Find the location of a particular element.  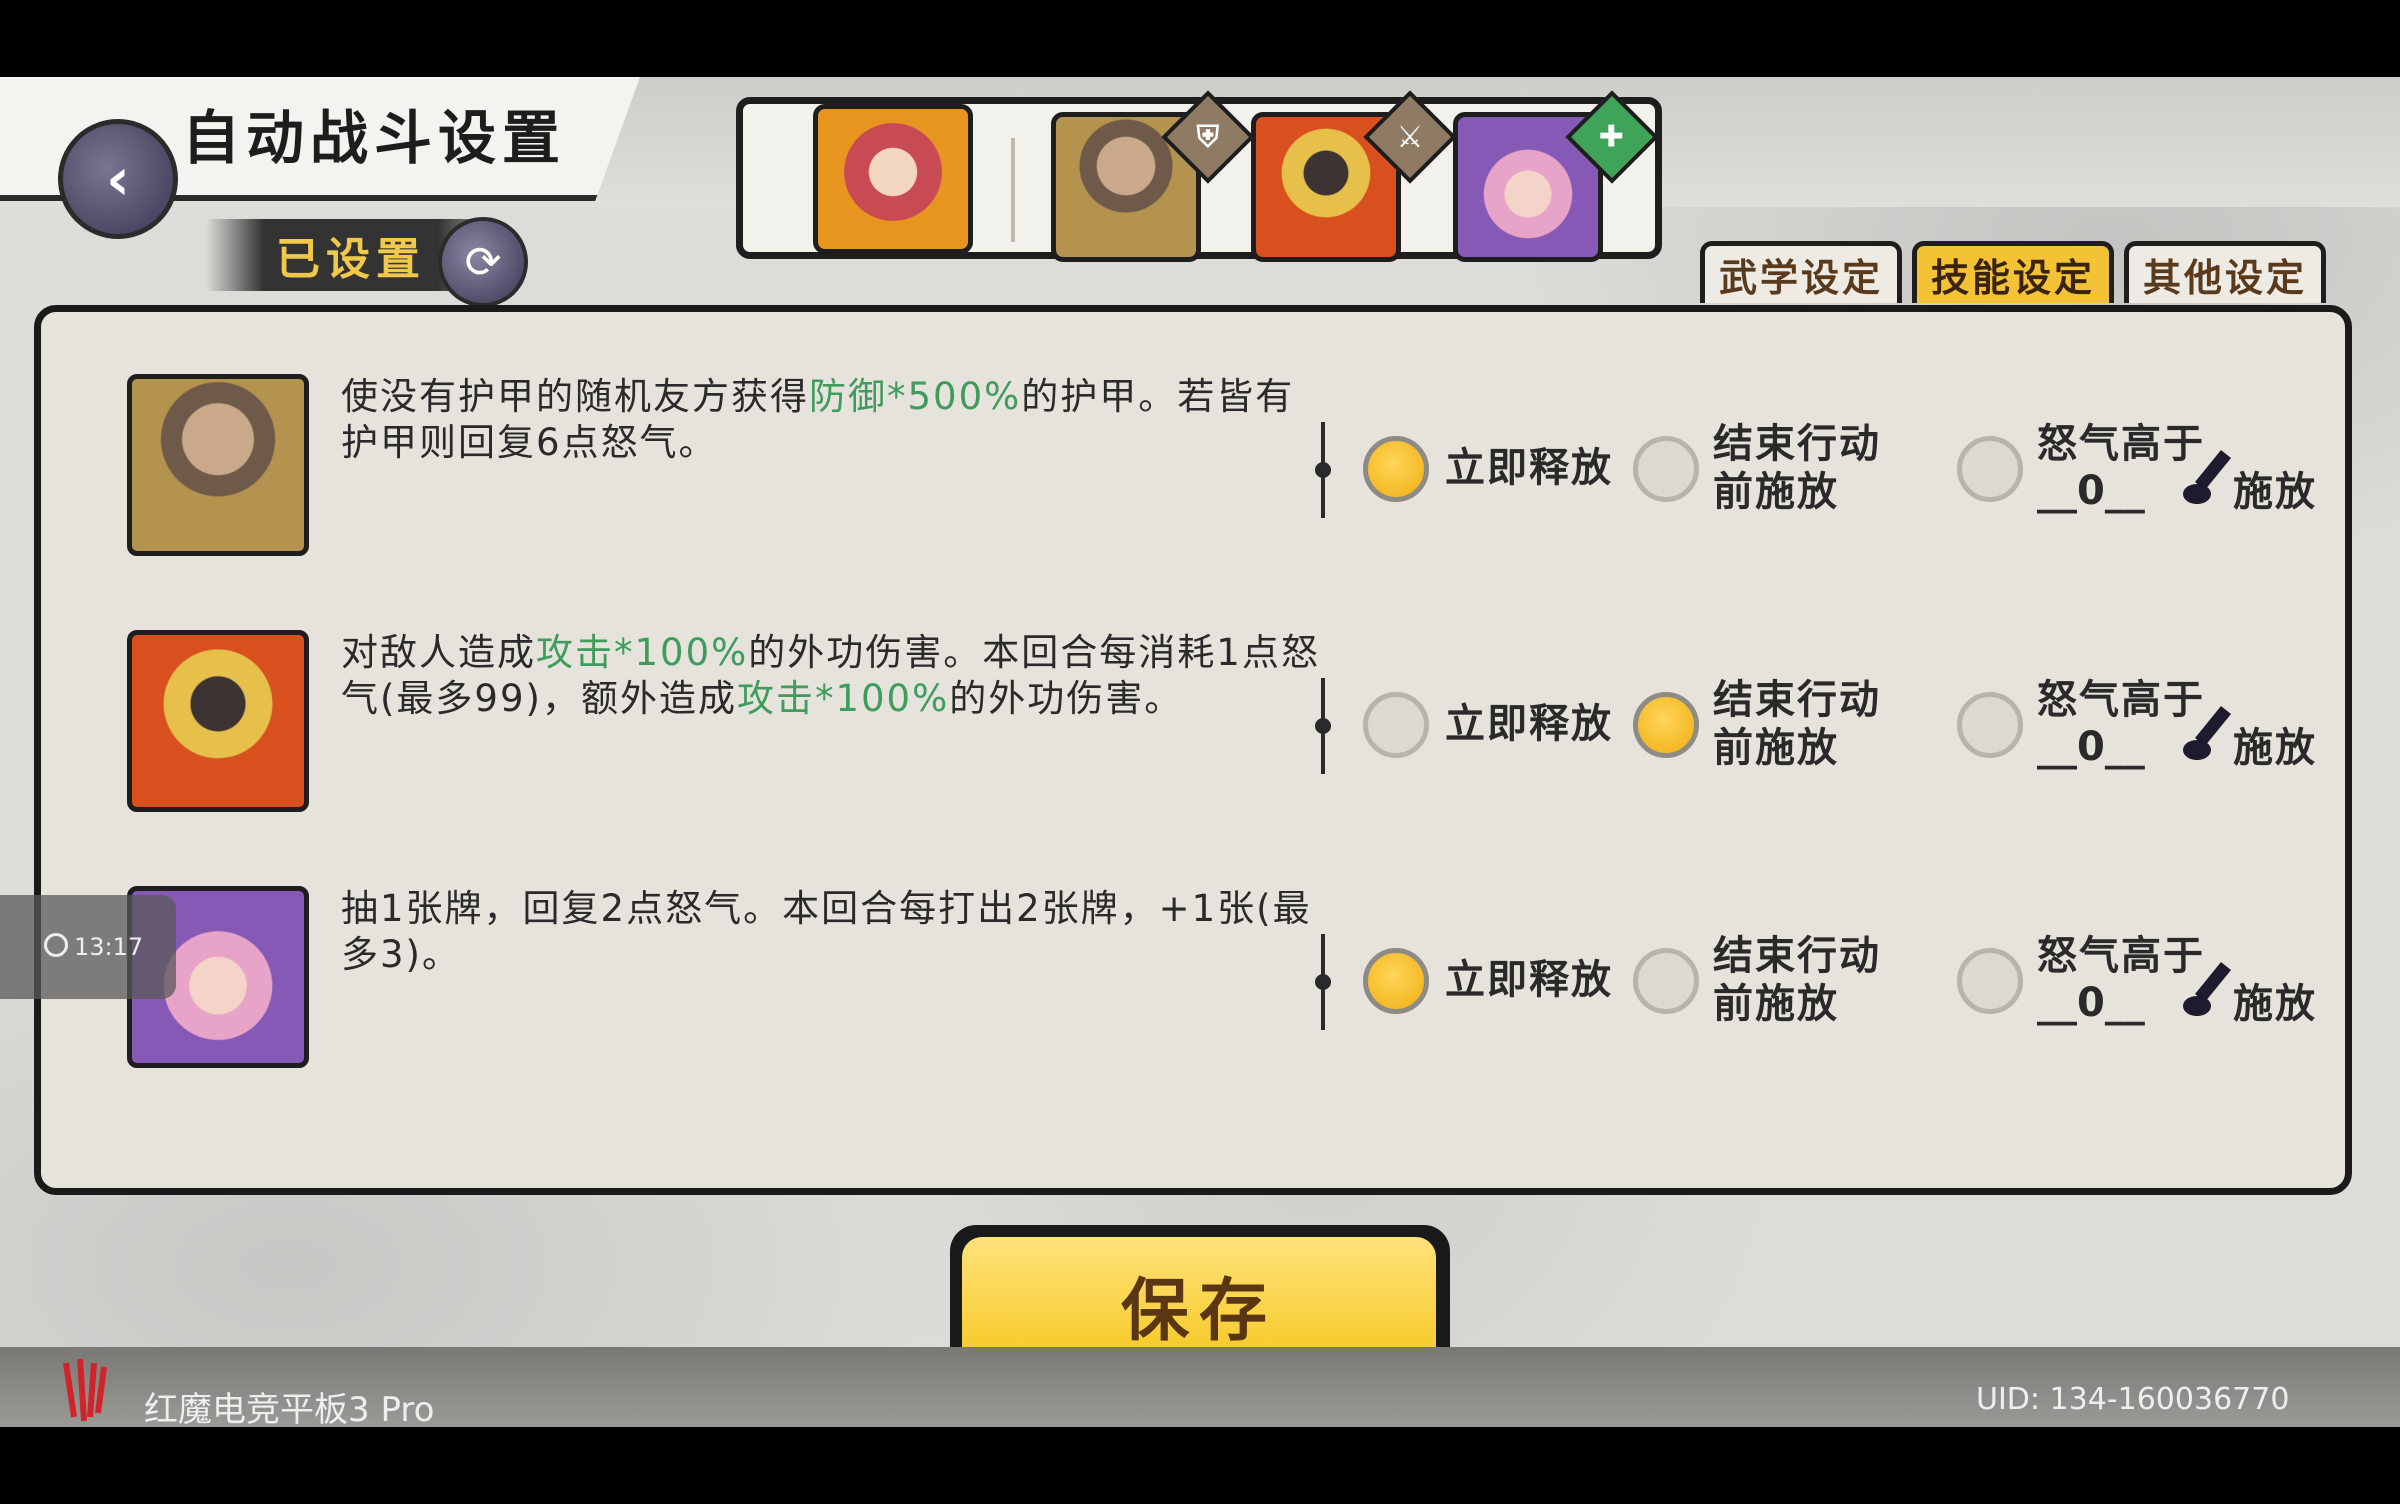

swirl-icon: ⟳ is located at coordinates (483, 262).